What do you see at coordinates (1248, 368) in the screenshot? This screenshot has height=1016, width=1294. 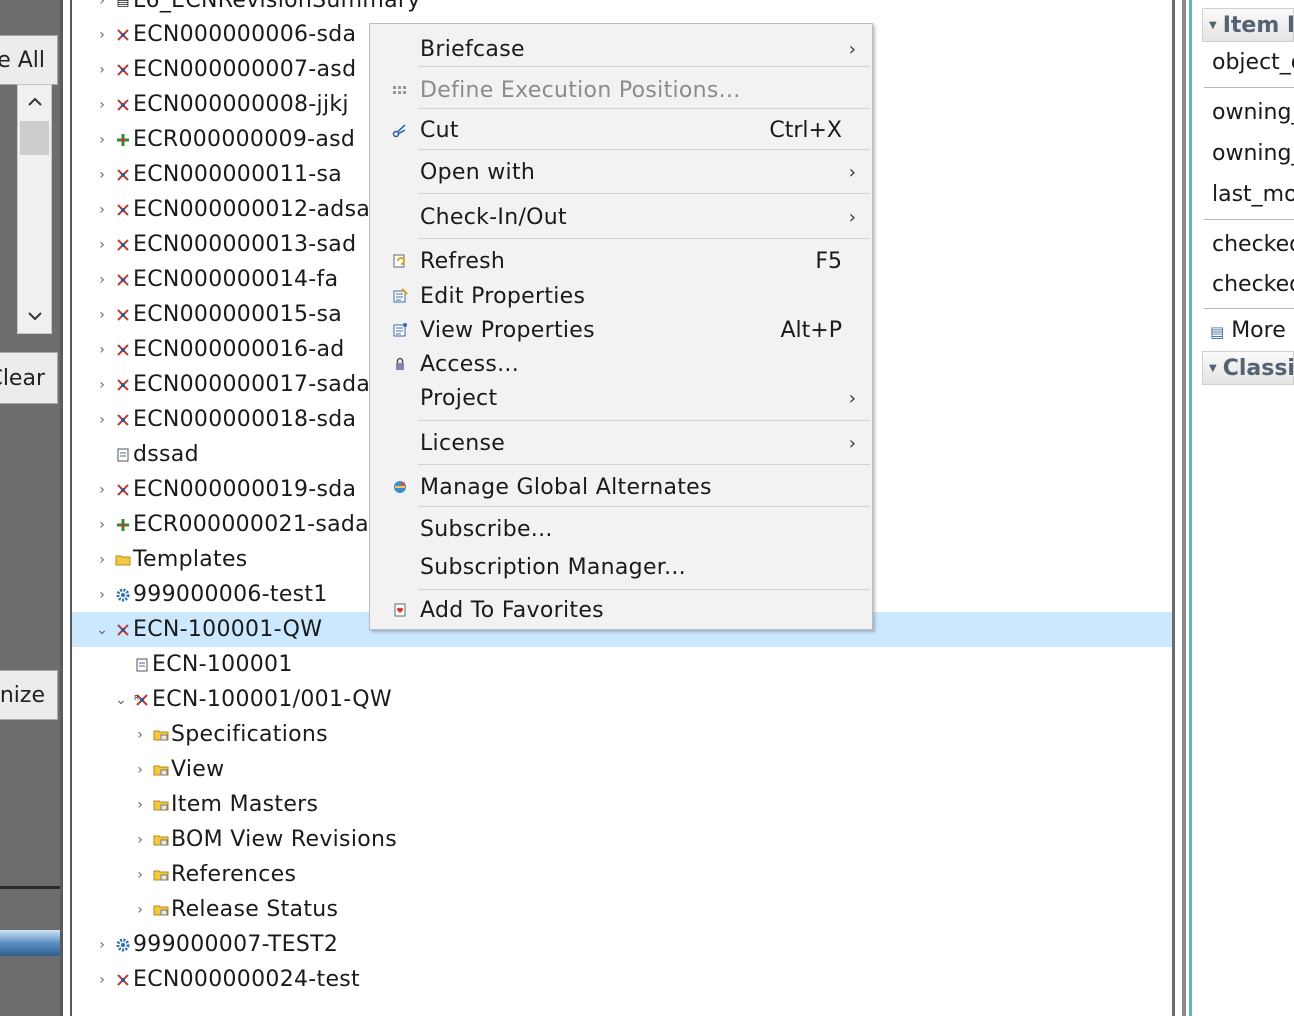 I see `classification-section: ▼ Classif` at bounding box center [1248, 368].